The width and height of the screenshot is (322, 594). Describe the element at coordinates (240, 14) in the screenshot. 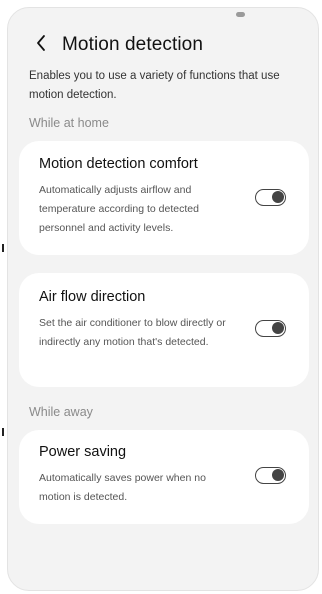

I see `camera-notch` at that location.